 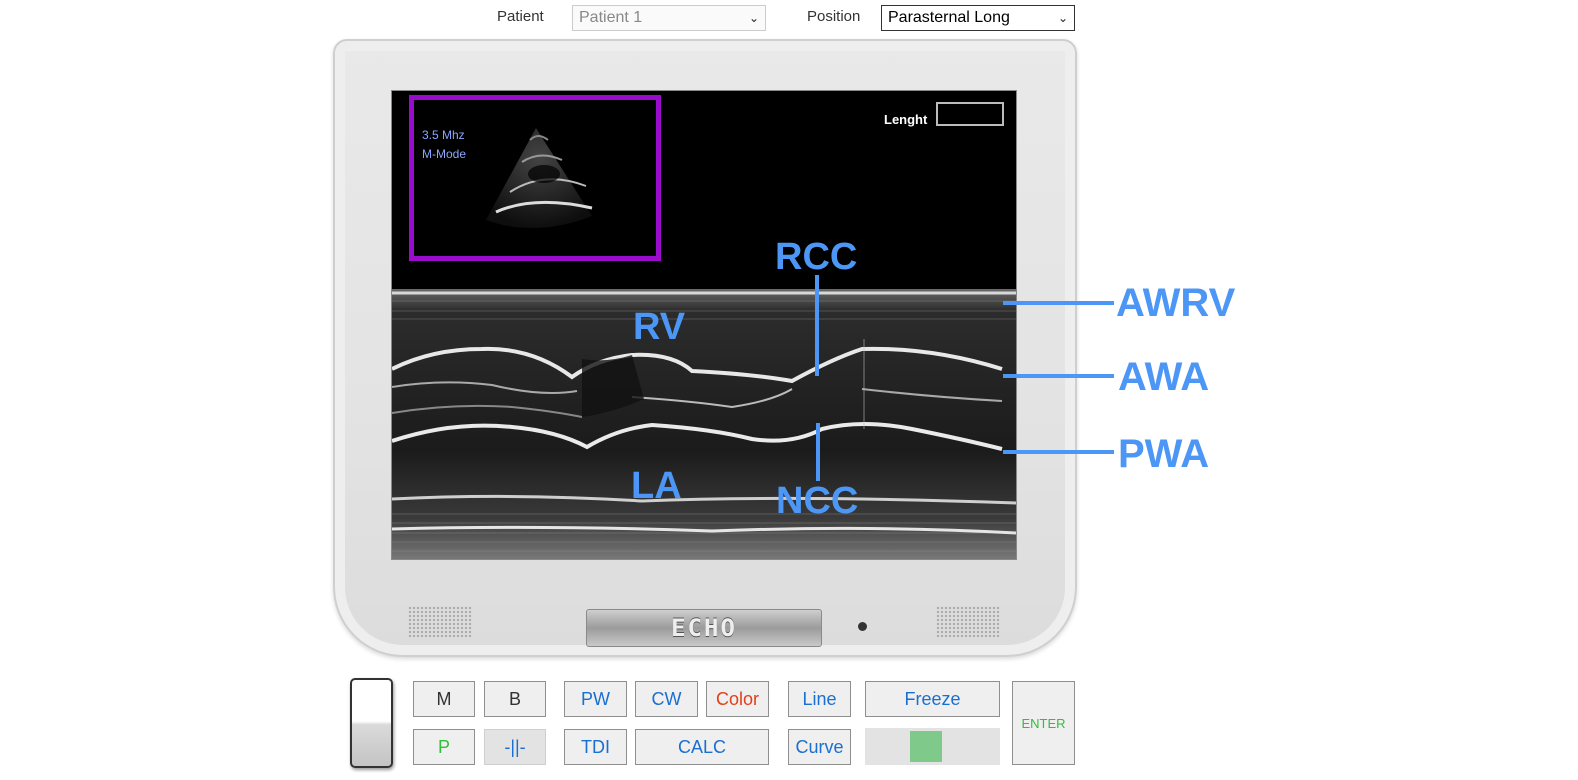 What do you see at coordinates (968, 622) in the screenshot?
I see `speaker-grille-right` at bounding box center [968, 622].